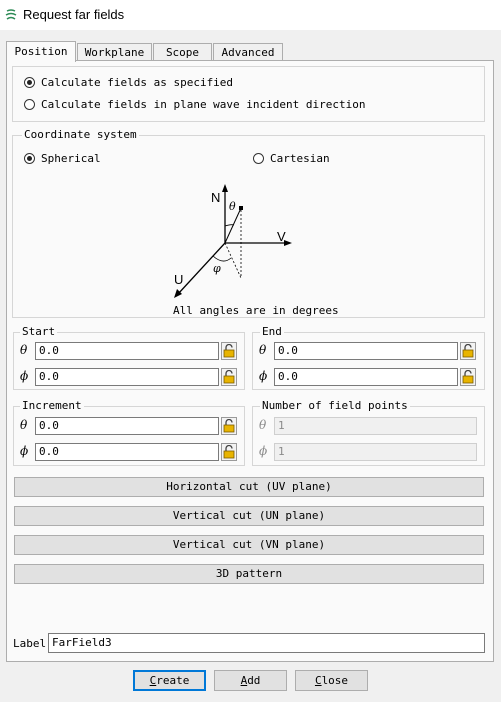 Image resolution: width=501 pixels, height=702 pixels. What do you see at coordinates (300, 158) in the screenshot?
I see `cartesian-label: Cartesian` at bounding box center [300, 158].